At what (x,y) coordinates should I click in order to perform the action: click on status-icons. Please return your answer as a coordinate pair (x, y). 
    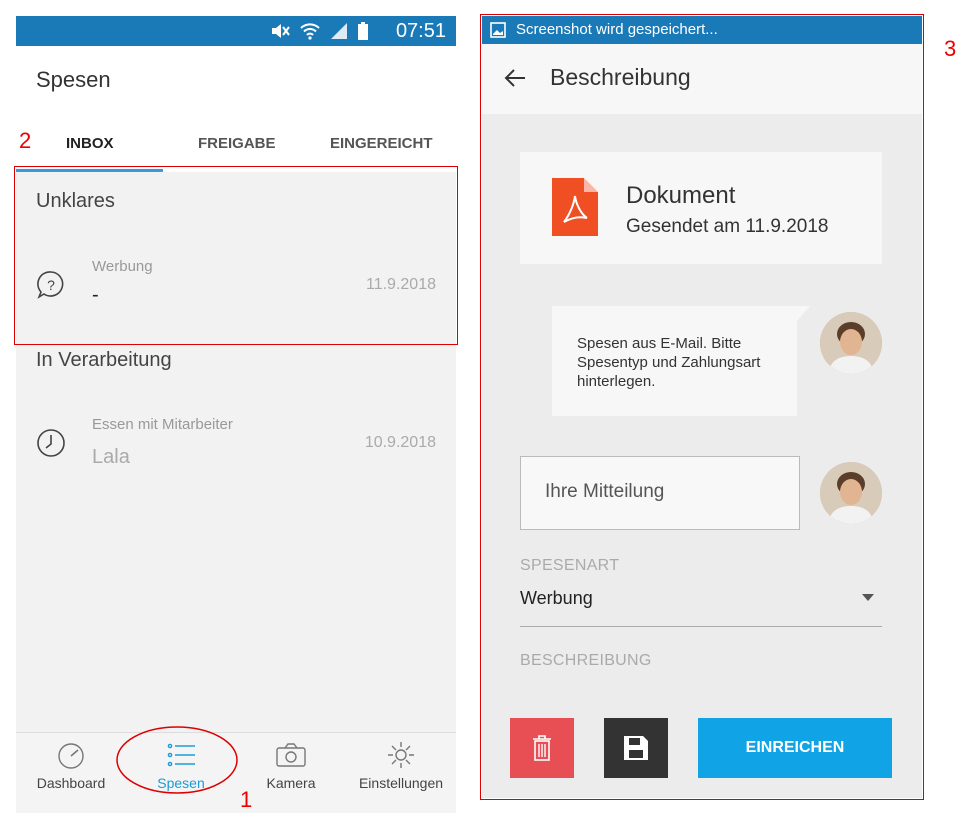
    Looking at the image, I should click on (319, 31).